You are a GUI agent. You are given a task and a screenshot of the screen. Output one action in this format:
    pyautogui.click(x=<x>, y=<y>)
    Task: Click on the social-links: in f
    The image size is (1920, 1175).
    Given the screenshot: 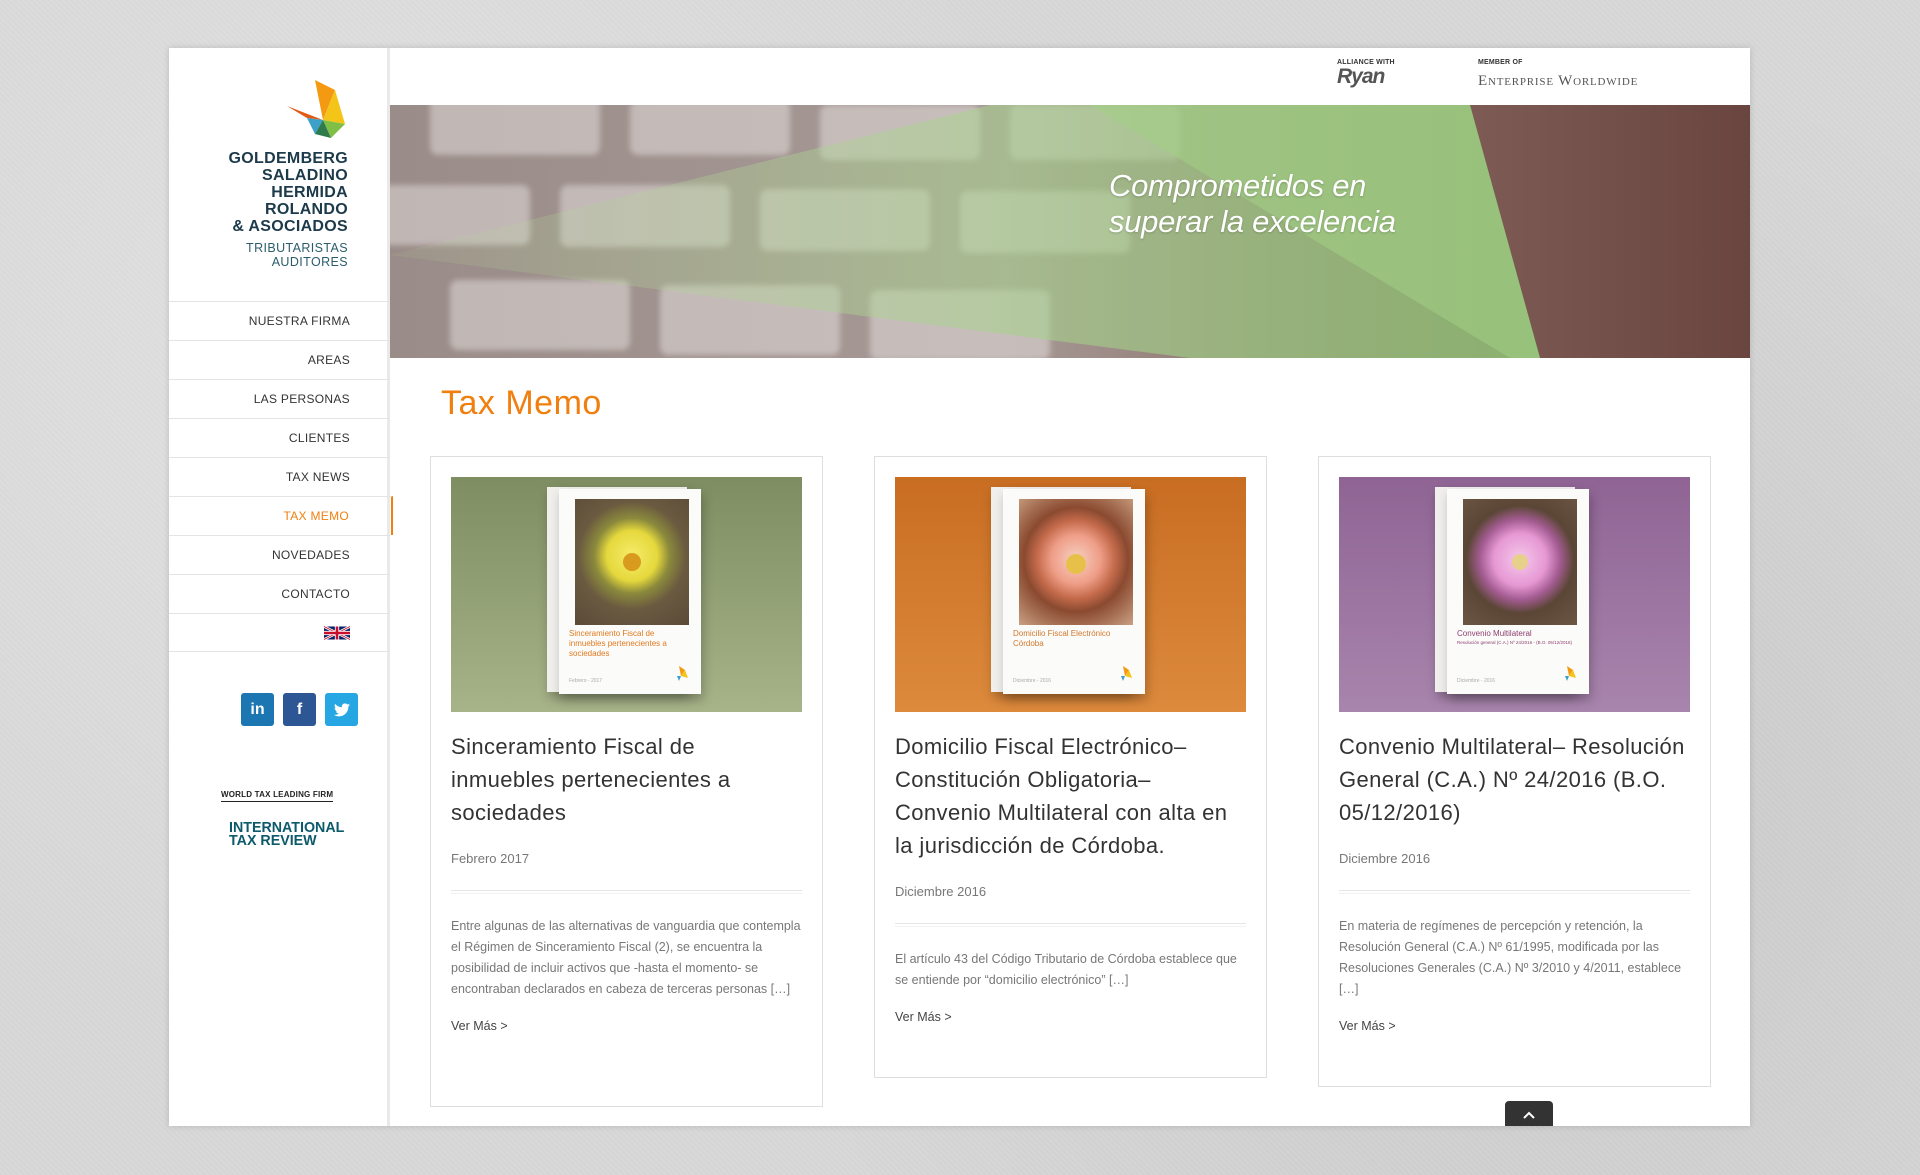 What is the action you would take?
    pyautogui.click(x=299, y=709)
    